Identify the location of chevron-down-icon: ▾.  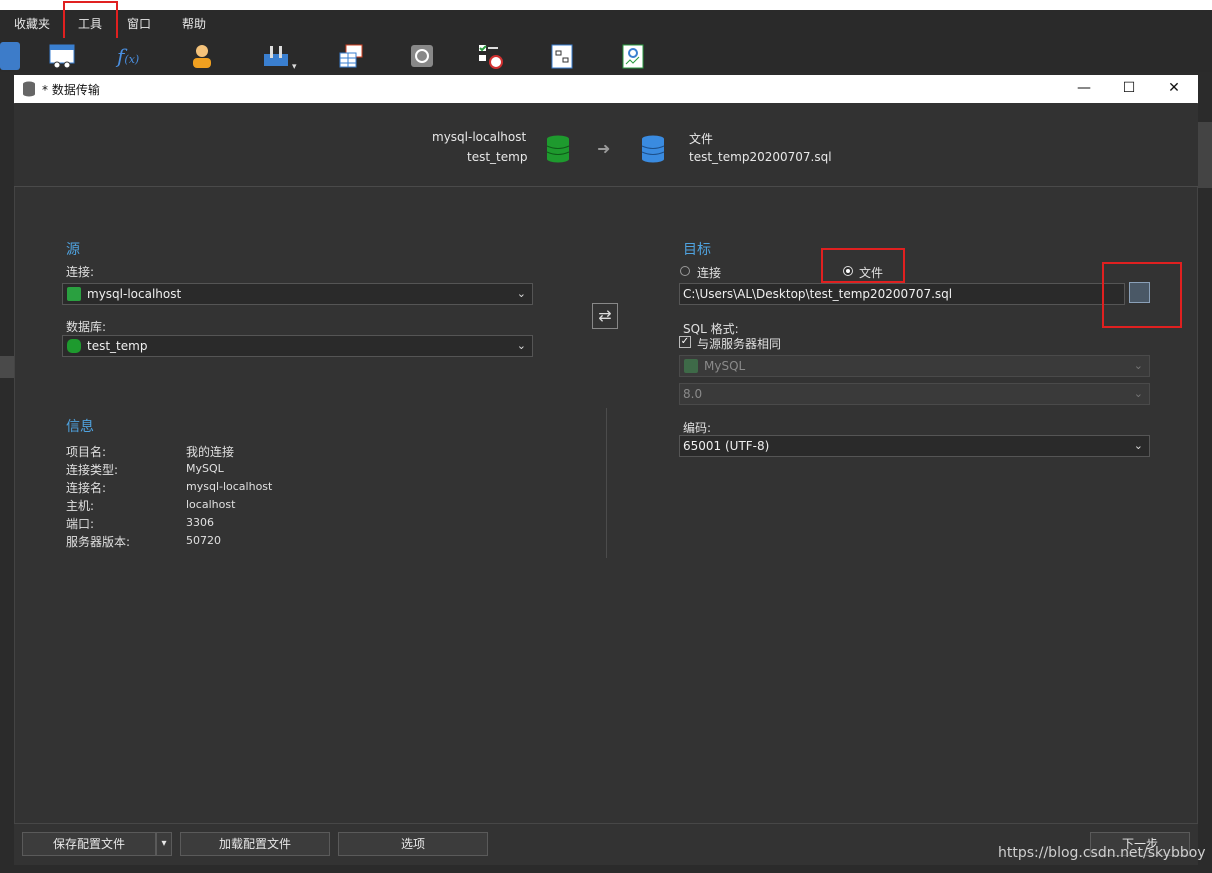
(164, 843).